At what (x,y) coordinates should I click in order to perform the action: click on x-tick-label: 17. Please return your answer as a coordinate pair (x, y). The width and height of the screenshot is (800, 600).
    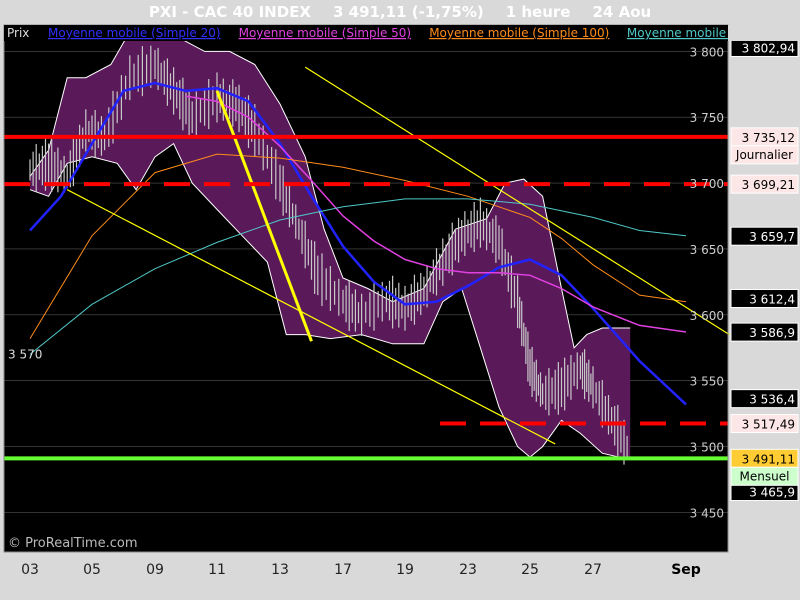
    Looking at the image, I should click on (343, 570).